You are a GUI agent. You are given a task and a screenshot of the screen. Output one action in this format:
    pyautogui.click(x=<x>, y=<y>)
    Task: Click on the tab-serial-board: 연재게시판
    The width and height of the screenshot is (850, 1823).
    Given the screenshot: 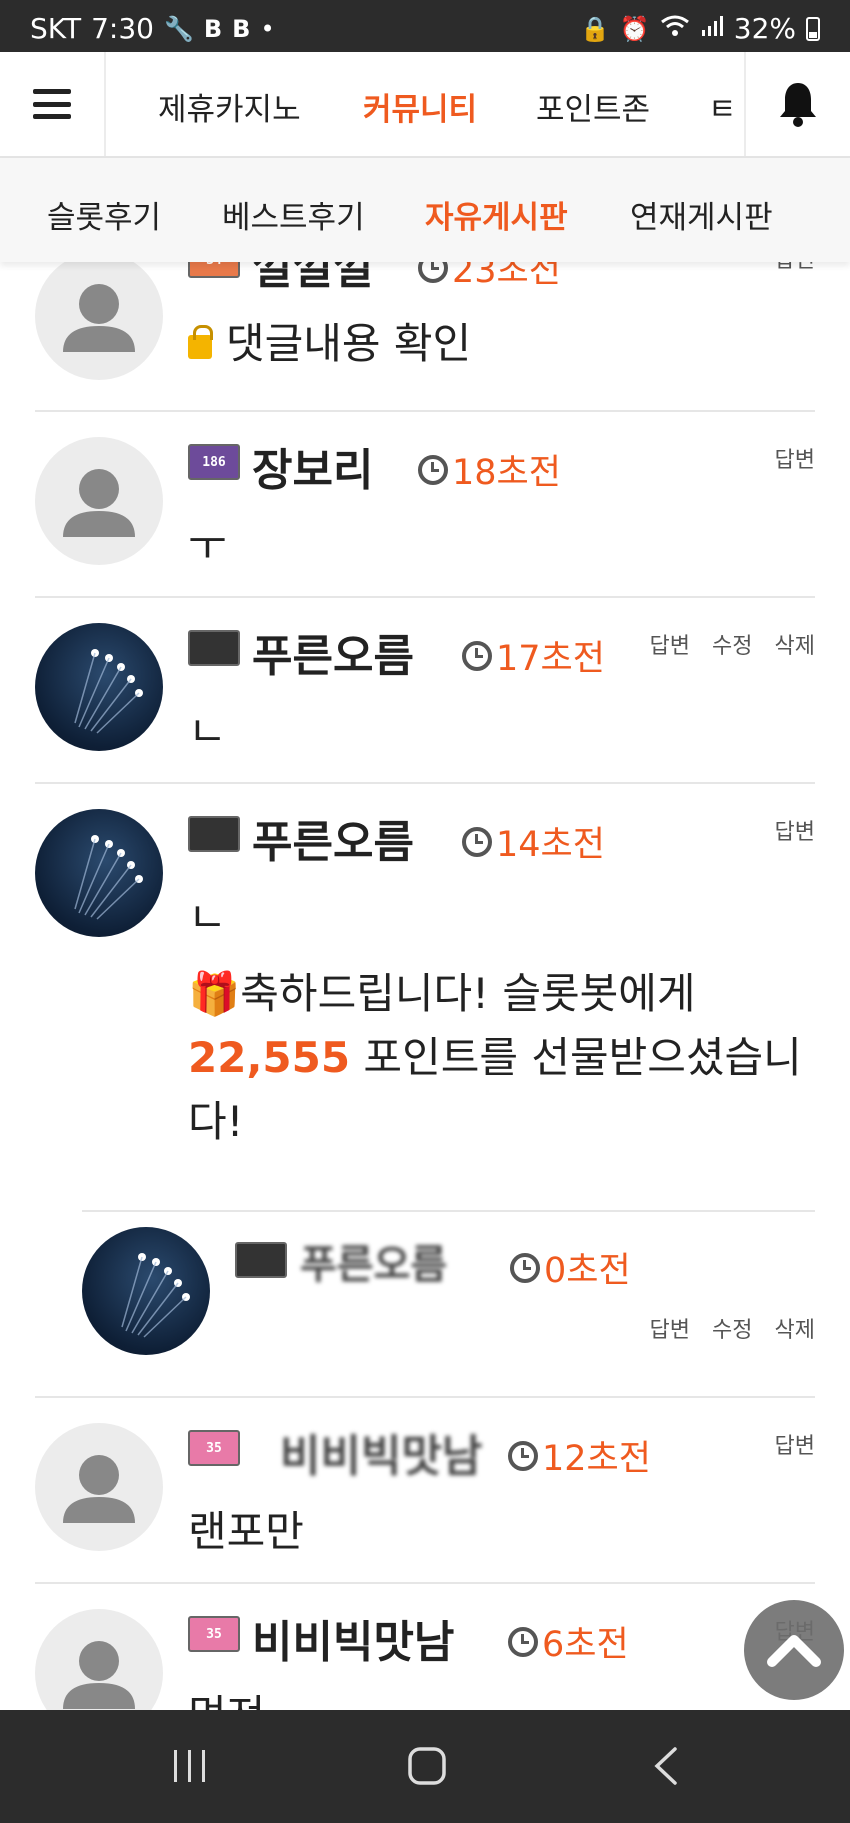 What is the action you would take?
    pyautogui.click(x=701, y=214)
    